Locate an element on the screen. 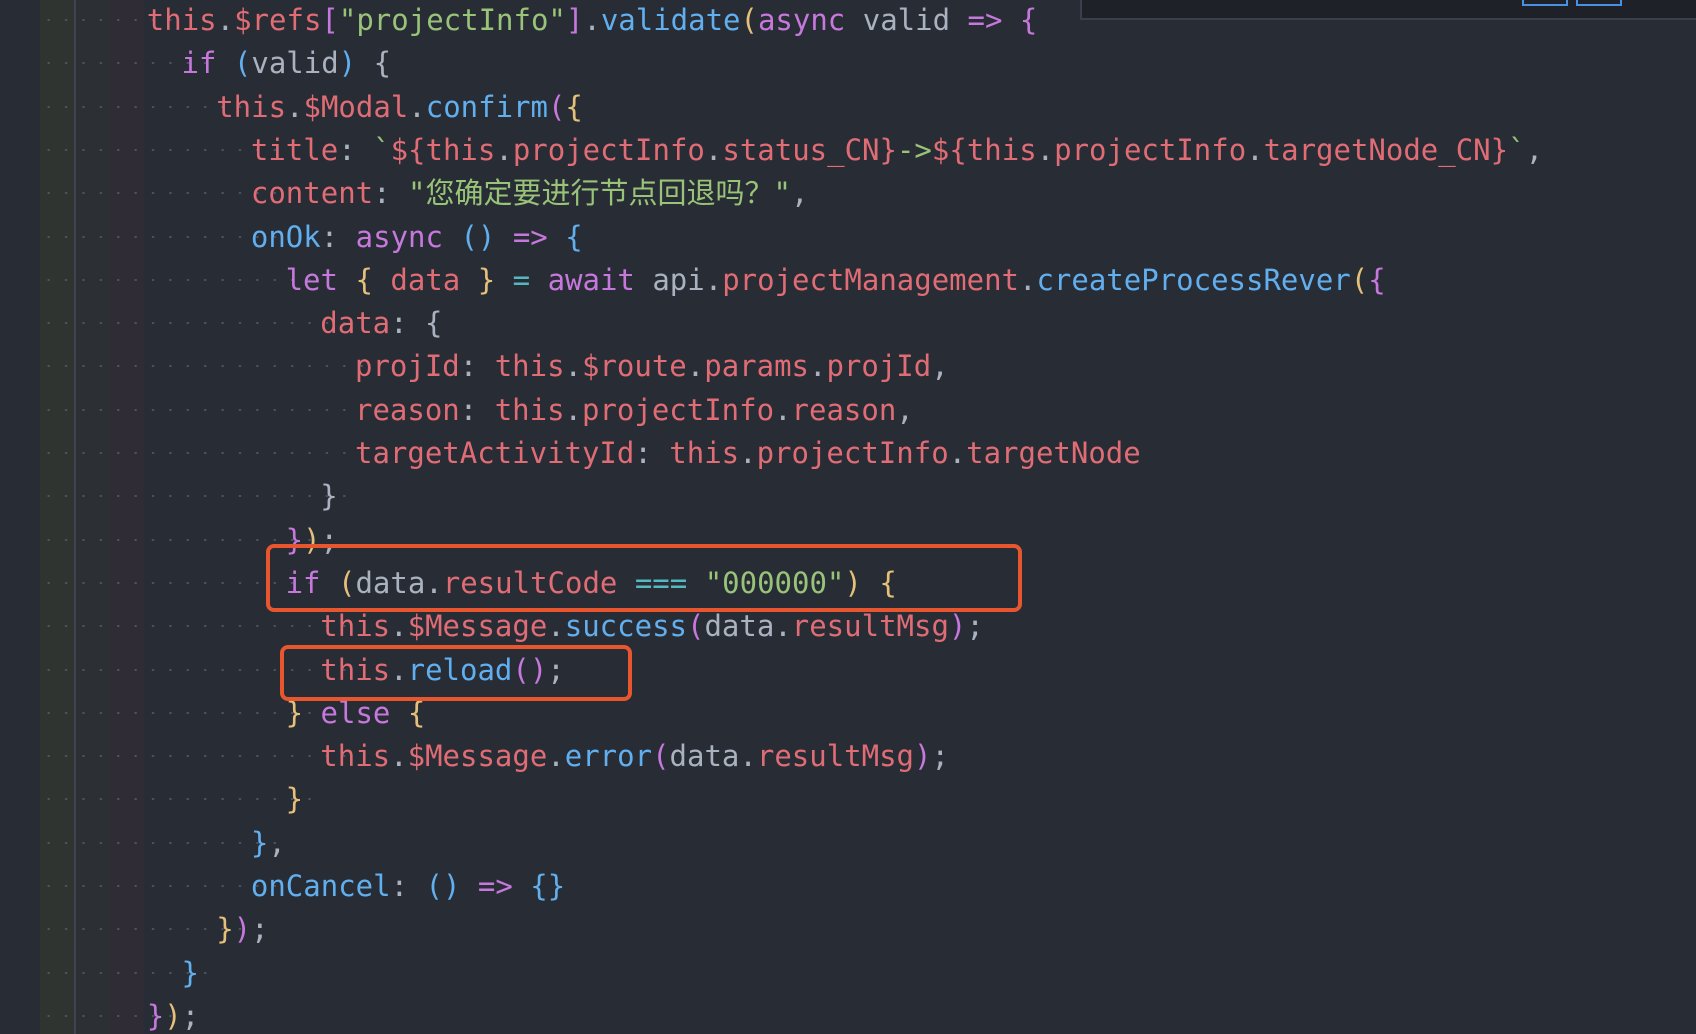  code-line: projId: this.$route.params.projId, is located at coordinates (848, 366).